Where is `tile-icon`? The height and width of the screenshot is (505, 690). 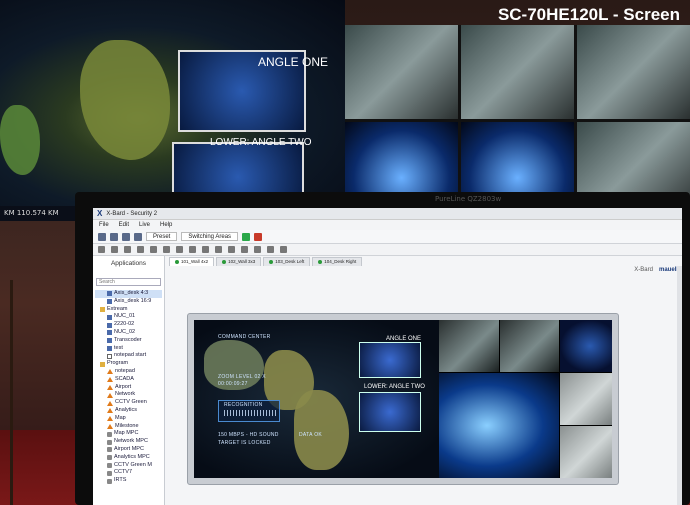 tile-icon is located at coordinates (179, 249).